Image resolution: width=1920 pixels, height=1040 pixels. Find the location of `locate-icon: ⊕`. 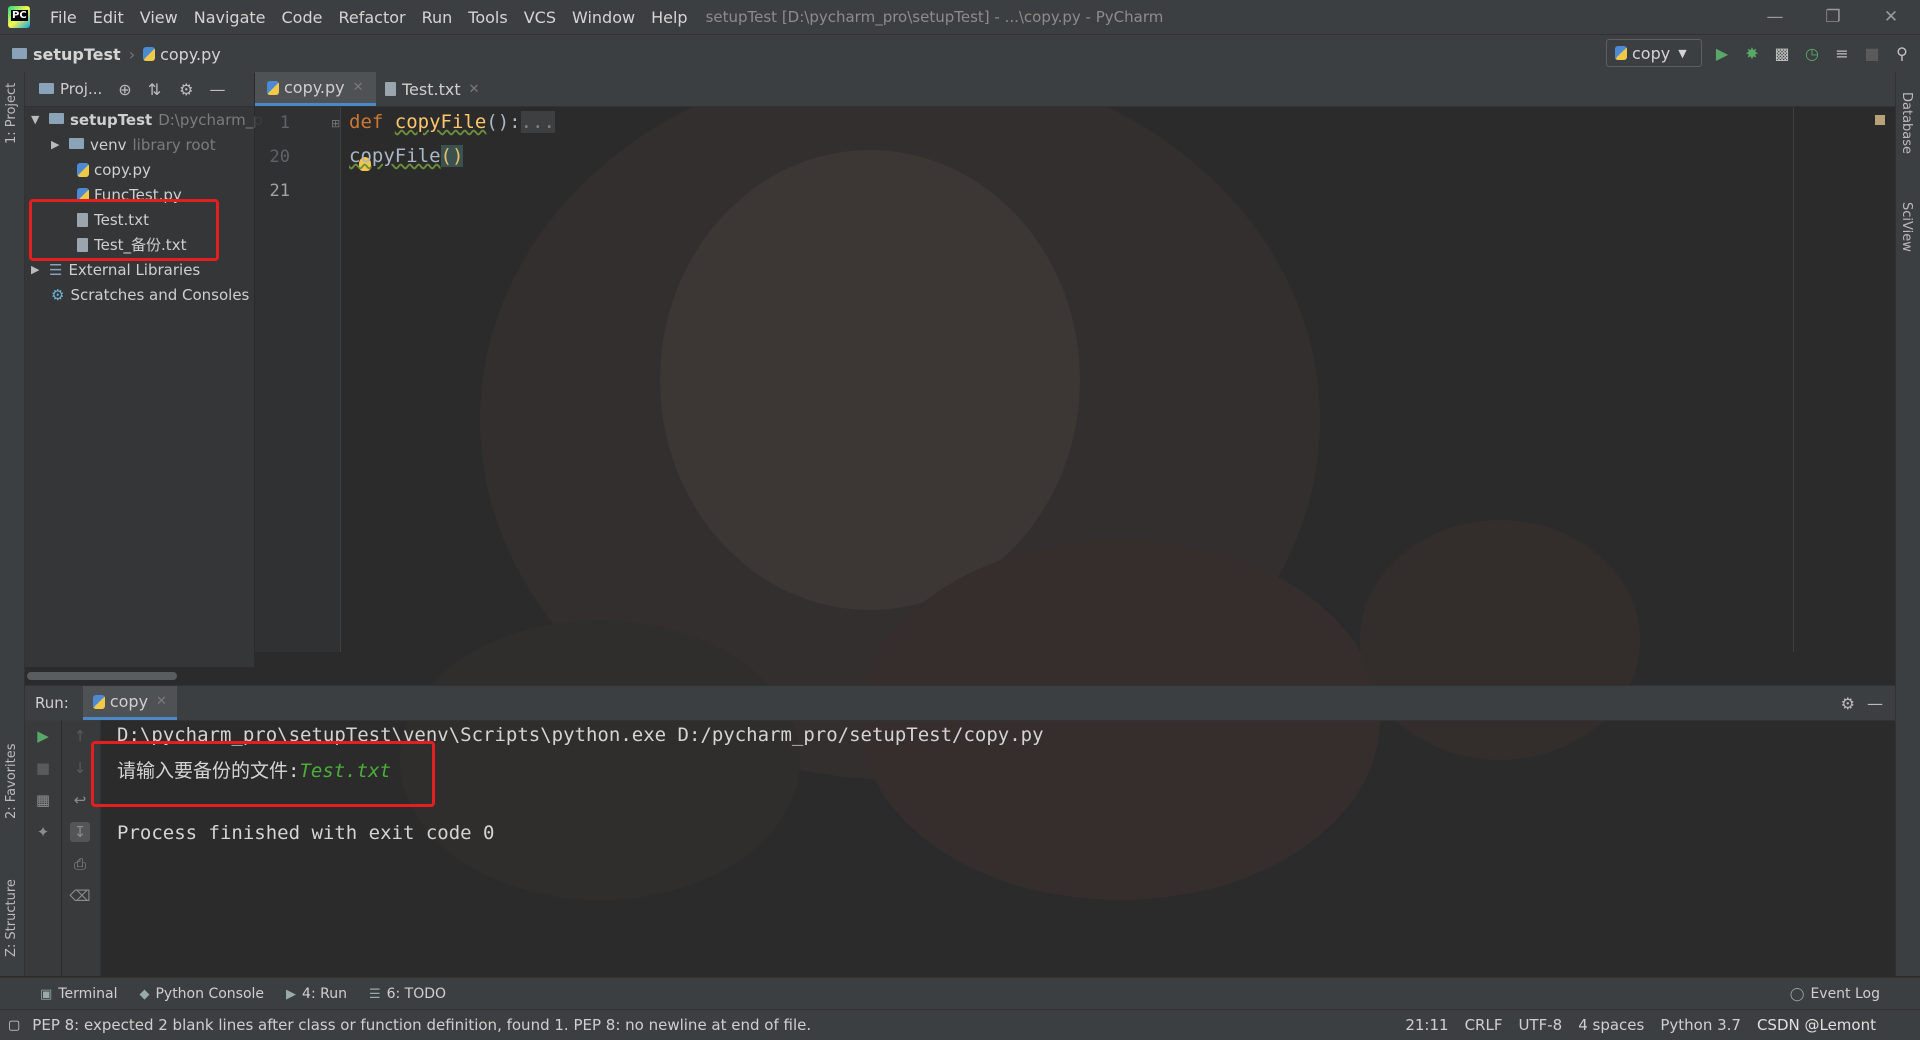

locate-icon: ⊕ is located at coordinates (124, 89).